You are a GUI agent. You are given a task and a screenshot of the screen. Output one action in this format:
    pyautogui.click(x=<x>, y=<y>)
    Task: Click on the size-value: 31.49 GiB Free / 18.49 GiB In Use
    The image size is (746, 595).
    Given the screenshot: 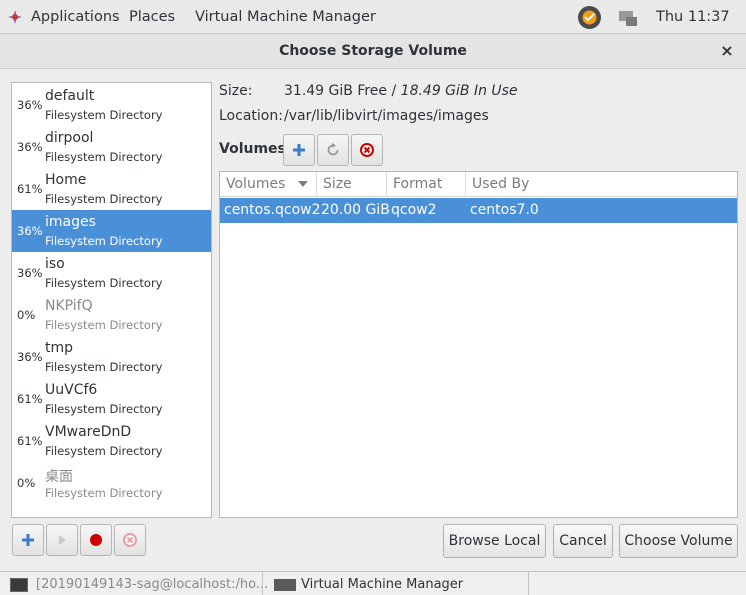 What is the action you would take?
    pyautogui.click(x=401, y=91)
    